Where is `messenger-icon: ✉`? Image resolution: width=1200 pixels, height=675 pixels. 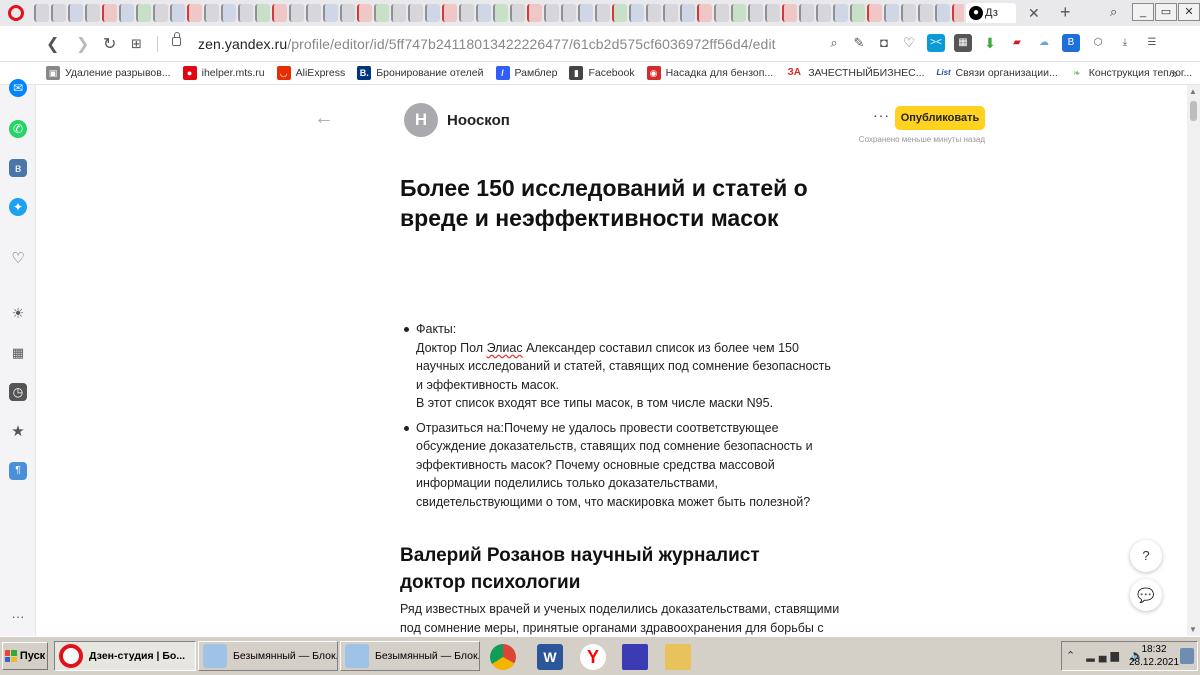
messenger-icon: ✉ is located at coordinates (18, 88).